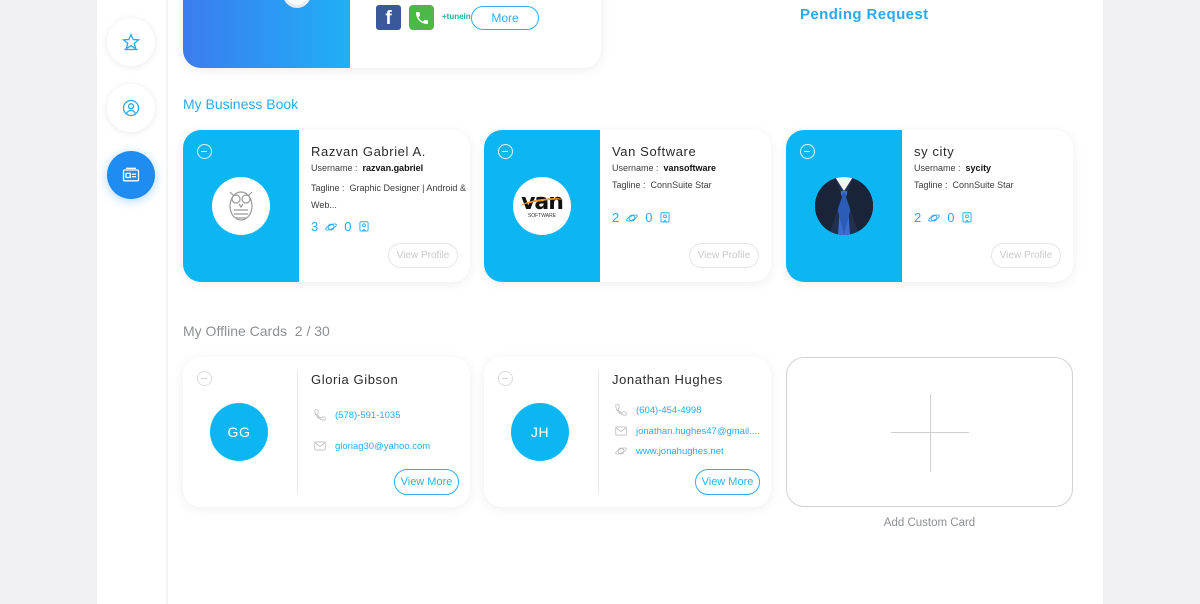 The width and height of the screenshot is (1200, 604). What do you see at coordinates (341, 226) in the screenshot?
I see `card-stats: 3 0` at bounding box center [341, 226].